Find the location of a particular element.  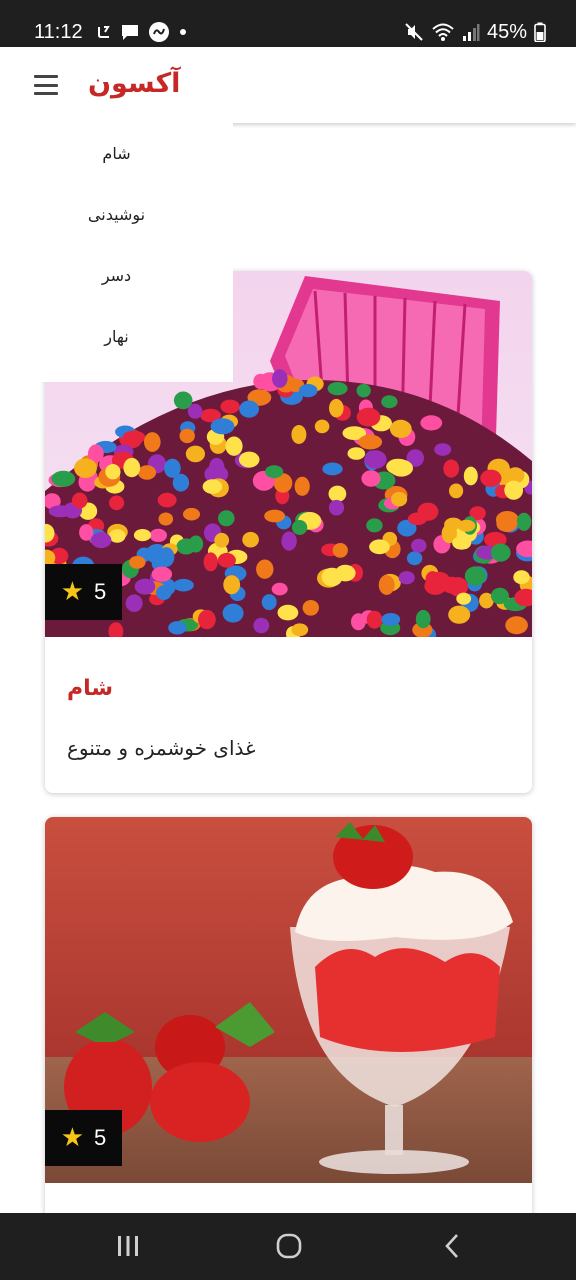

battery-percent: 45% is located at coordinates (506, 32).